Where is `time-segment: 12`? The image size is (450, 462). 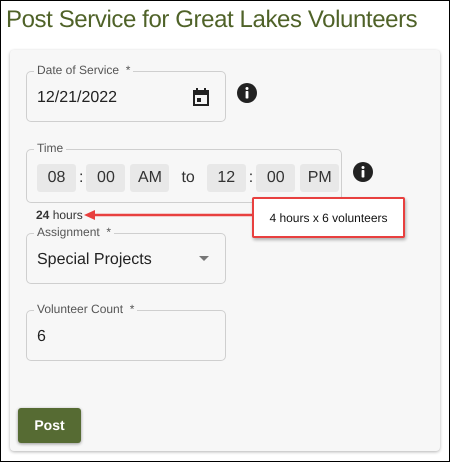 time-segment: 12 is located at coordinates (226, 178).